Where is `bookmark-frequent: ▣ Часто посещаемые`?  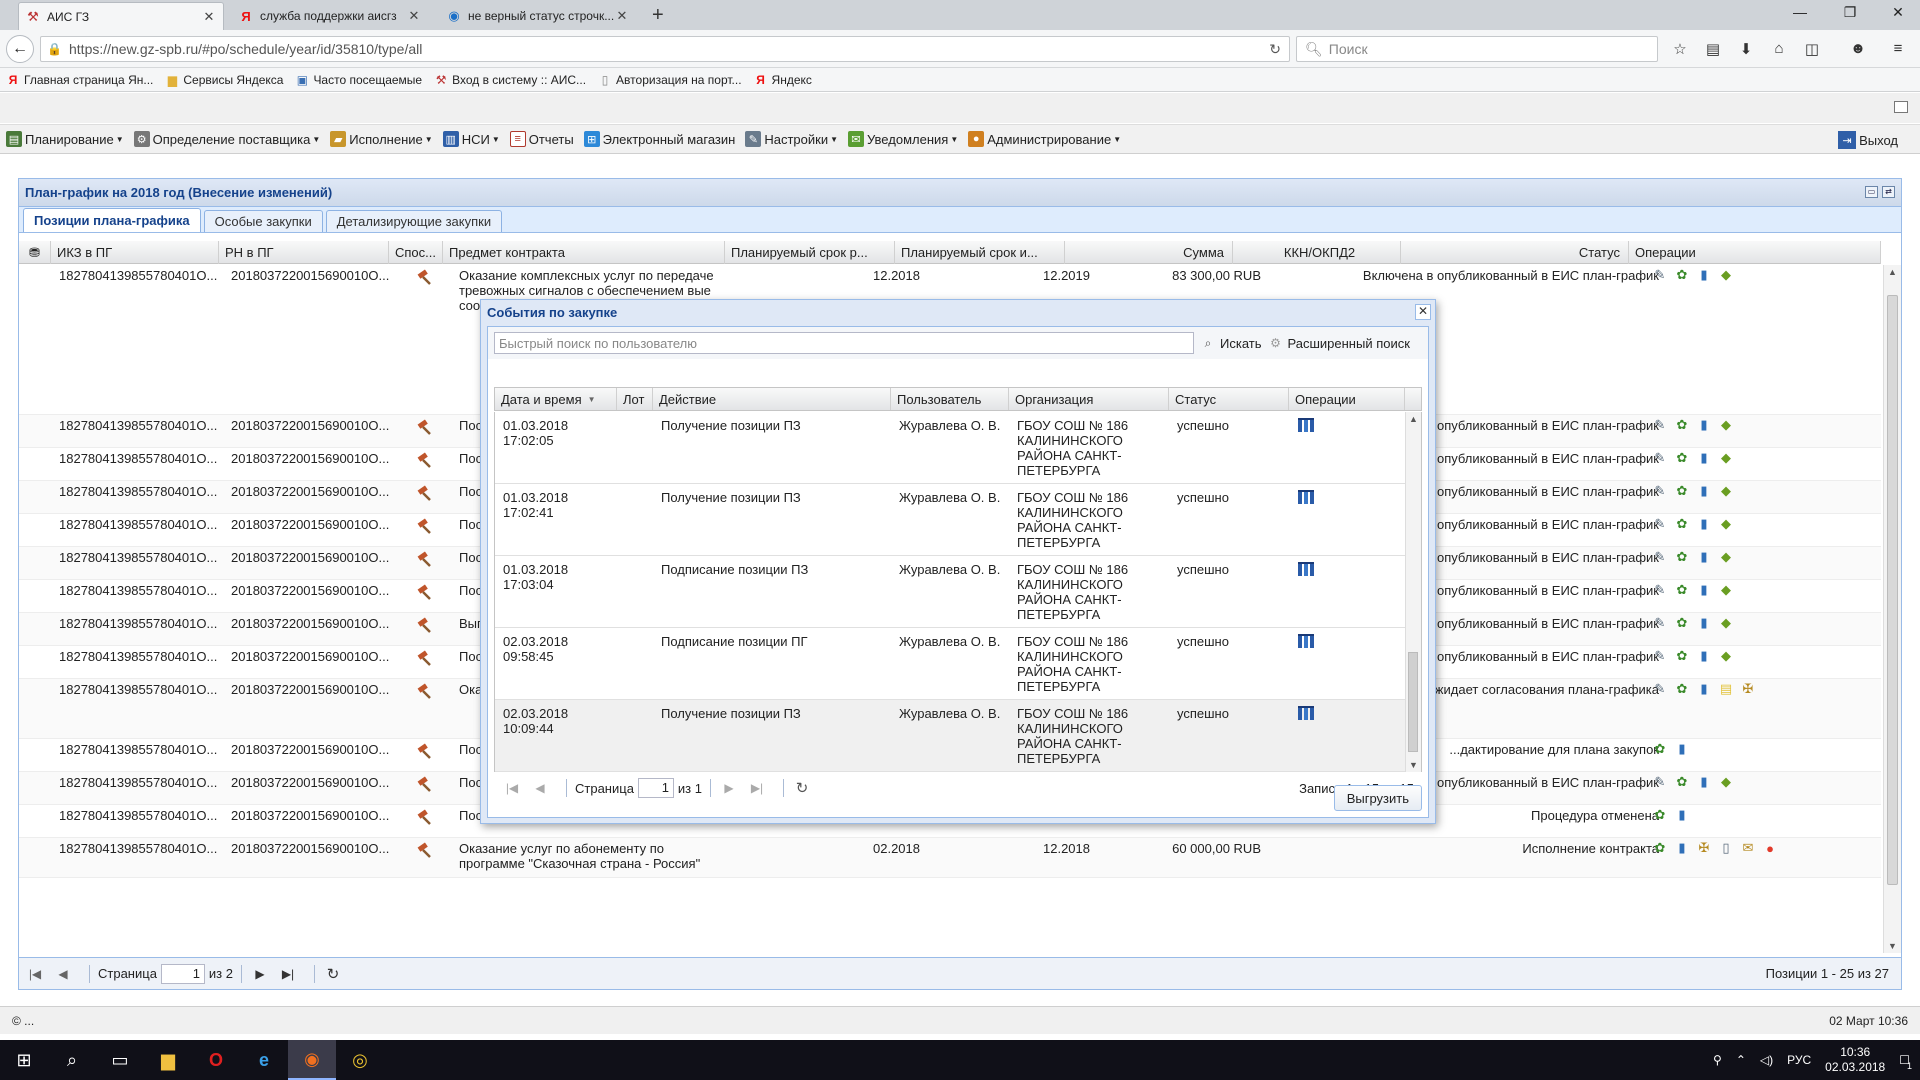
bookmark-frequent: ▣ Часто посещаемые is located at coordinates (358, 80).